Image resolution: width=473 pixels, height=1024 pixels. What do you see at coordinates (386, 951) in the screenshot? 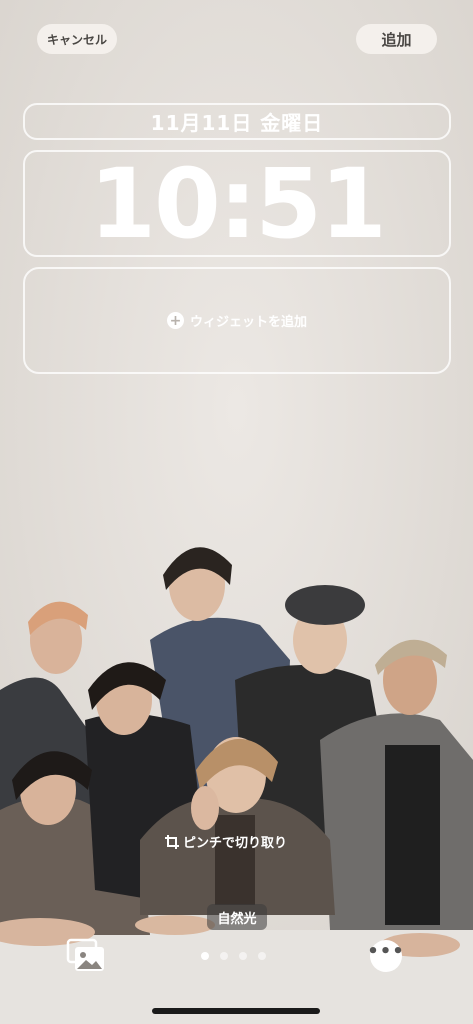
I see `ellipsis-icon: •••` at bounding box center [386, 951].